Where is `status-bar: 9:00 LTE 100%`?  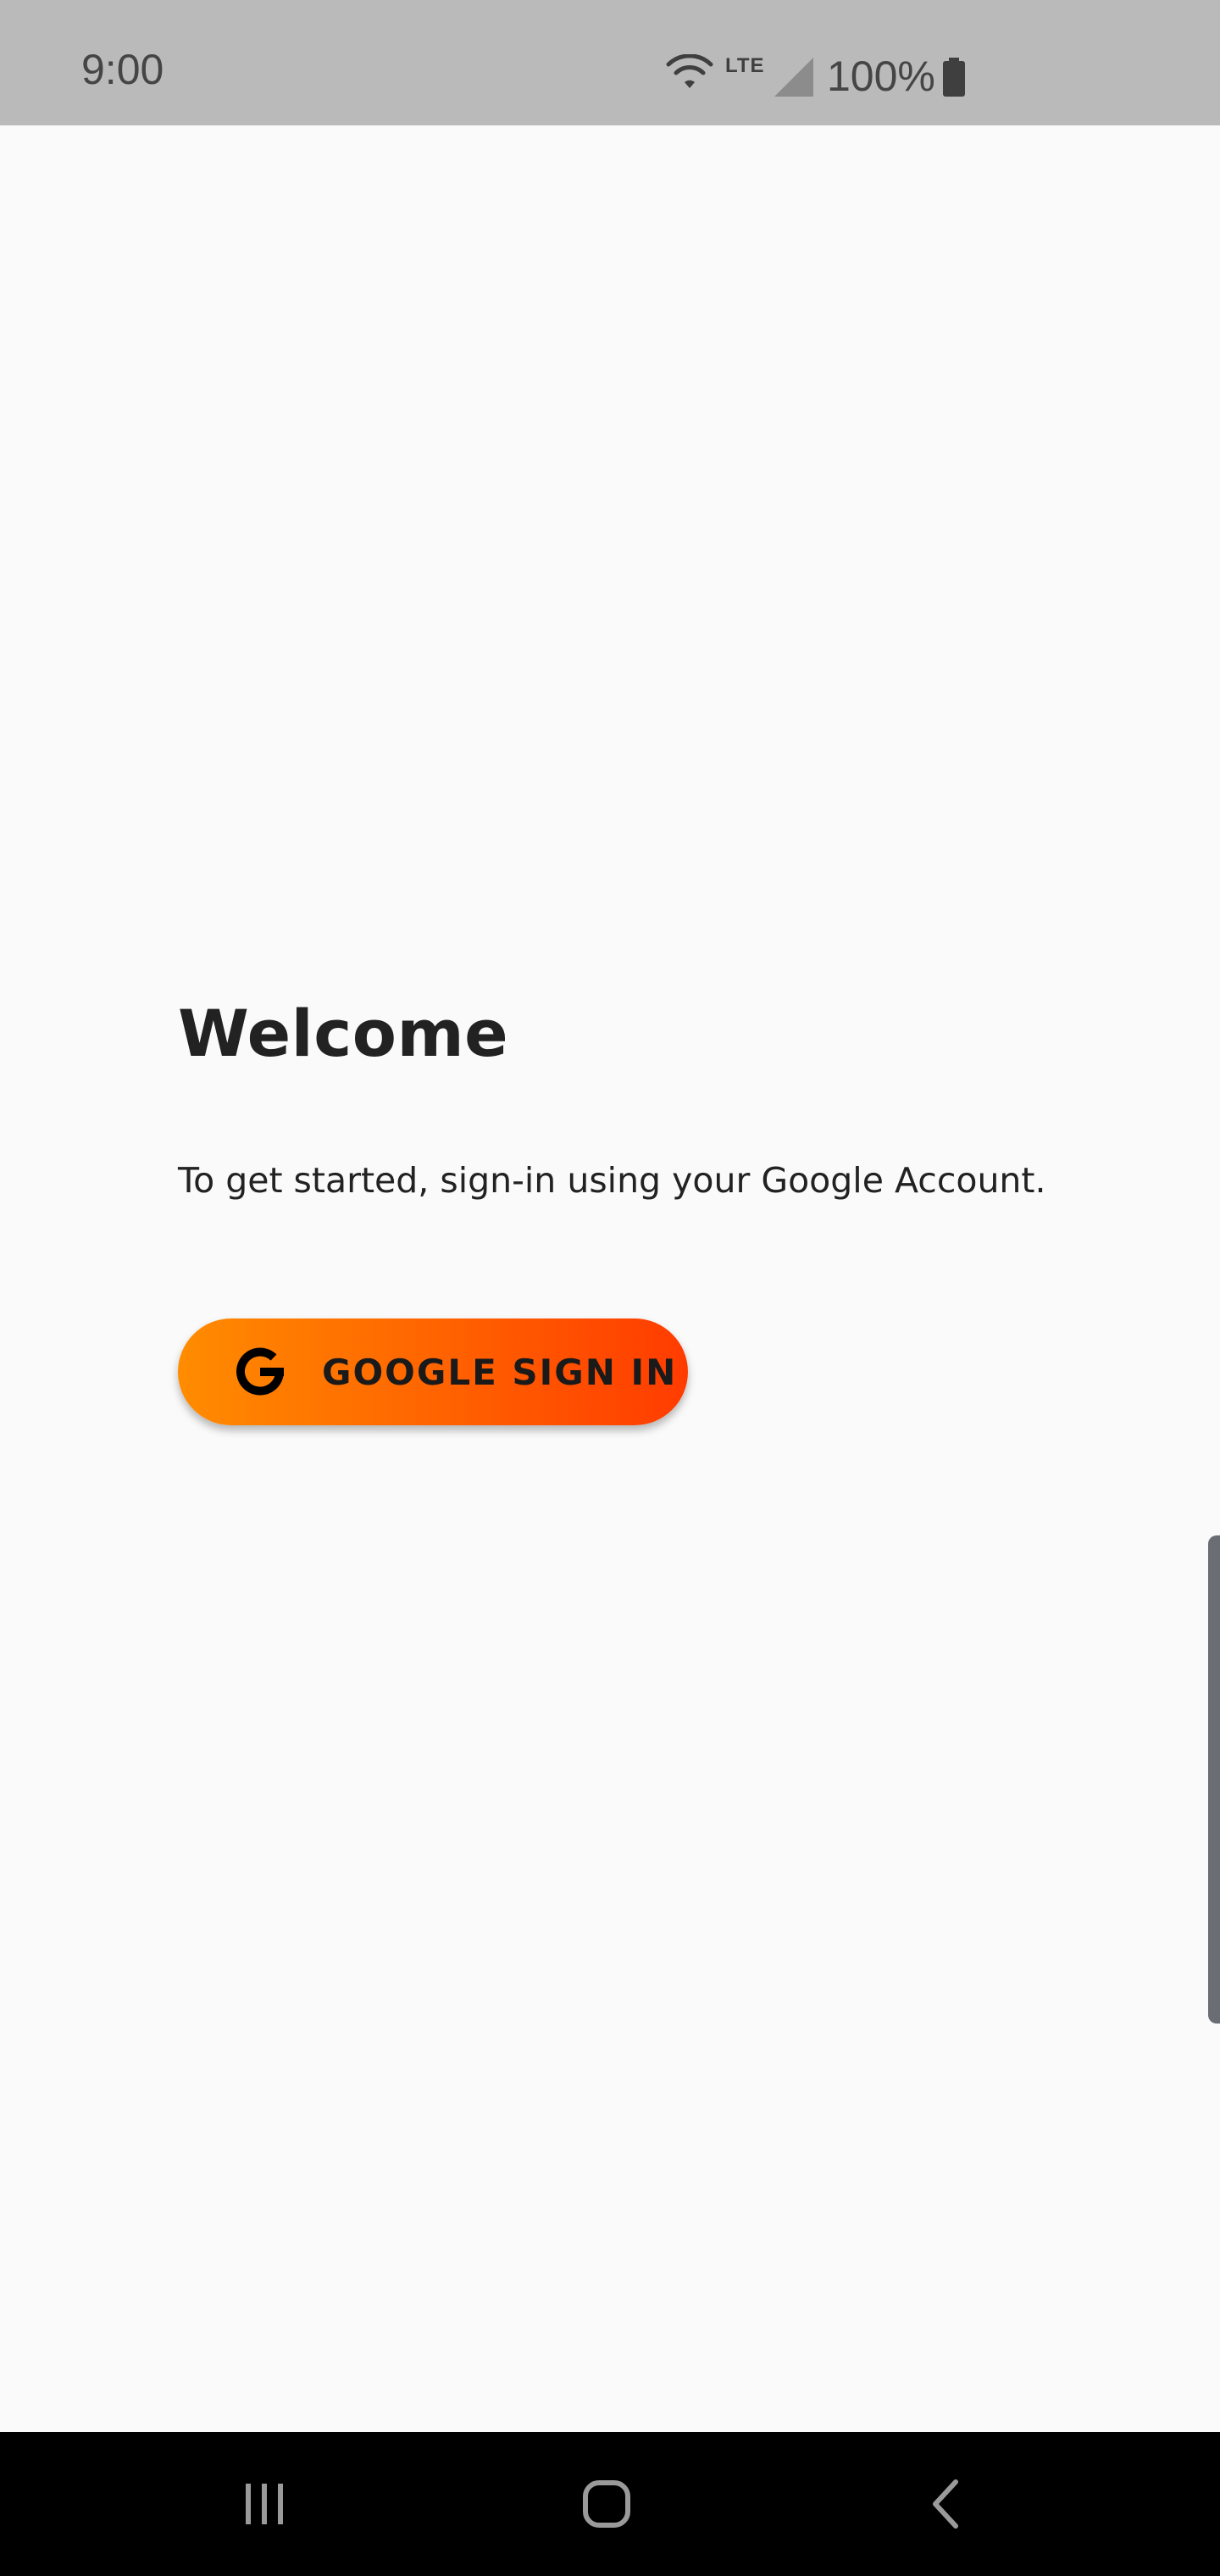 status-bar: 9:00 LTE 100% is located at coordinates (610, 62).